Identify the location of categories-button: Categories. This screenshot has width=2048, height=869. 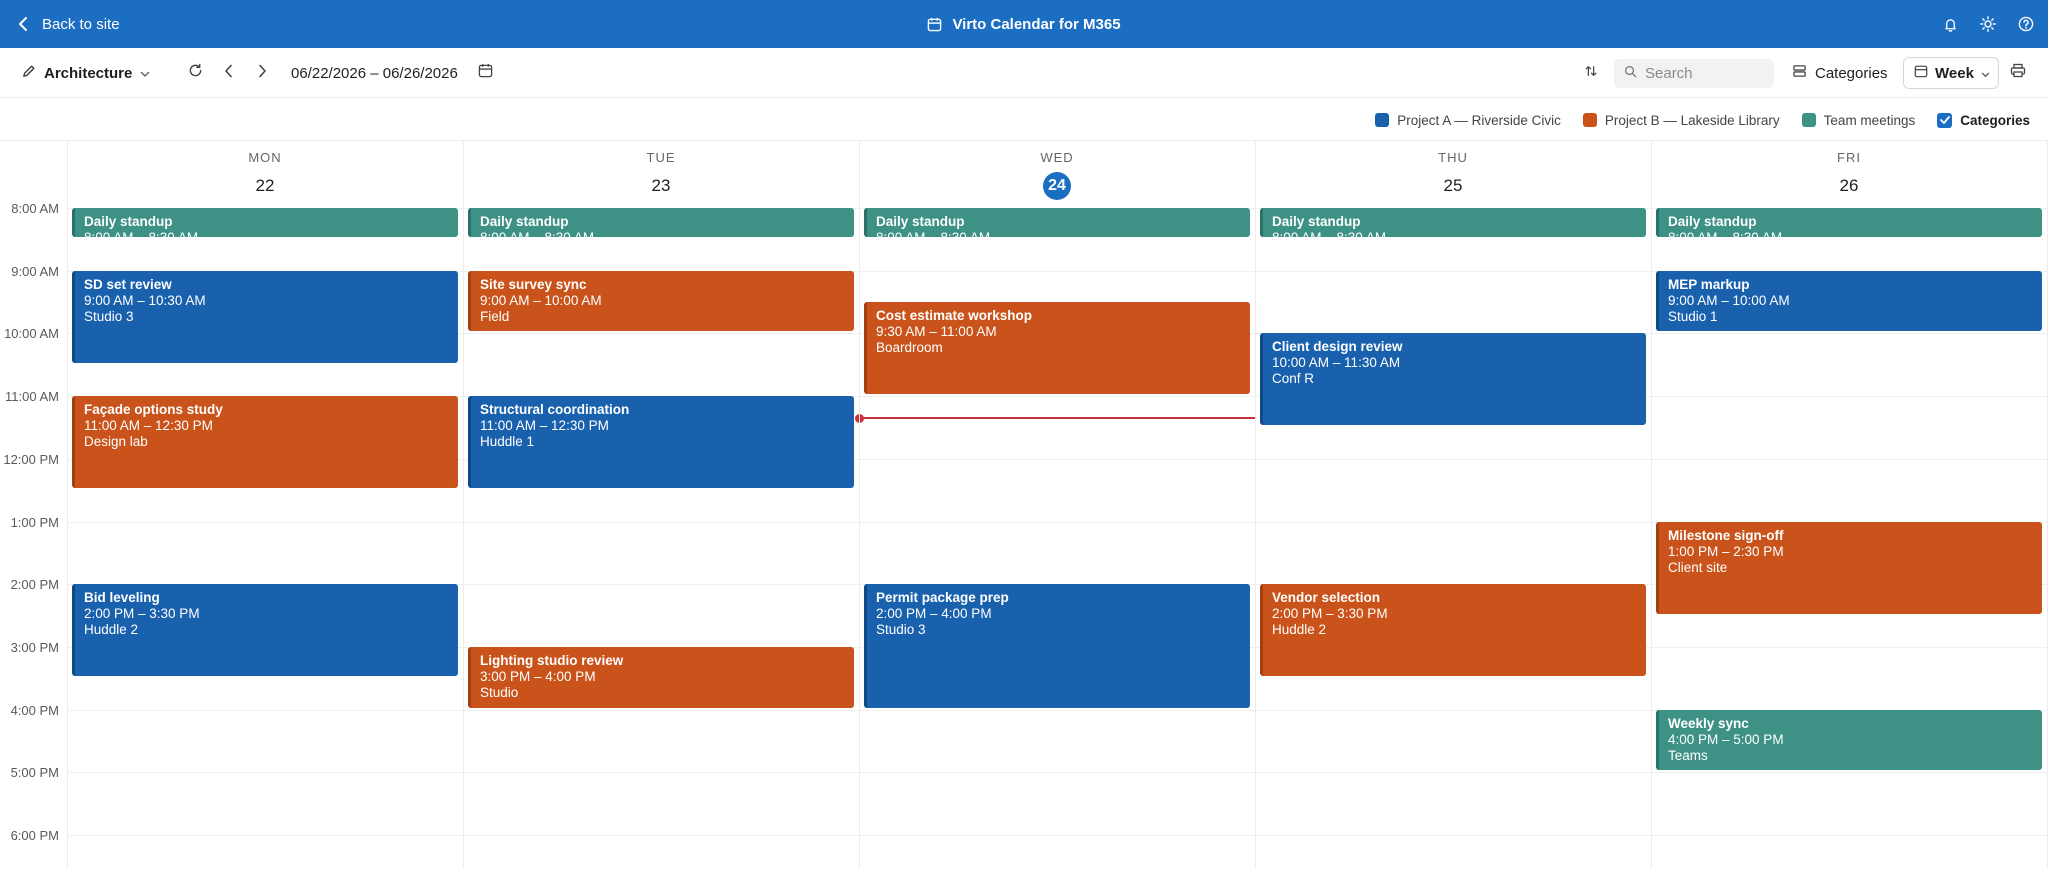
(1840, 73).